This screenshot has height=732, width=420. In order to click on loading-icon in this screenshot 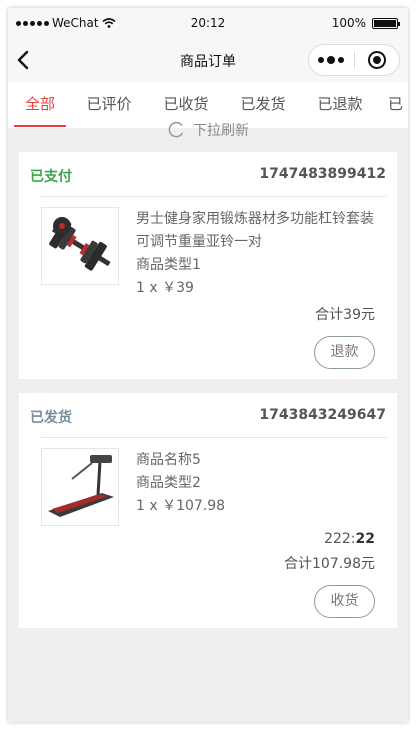, I will do `click(176, 129)`.